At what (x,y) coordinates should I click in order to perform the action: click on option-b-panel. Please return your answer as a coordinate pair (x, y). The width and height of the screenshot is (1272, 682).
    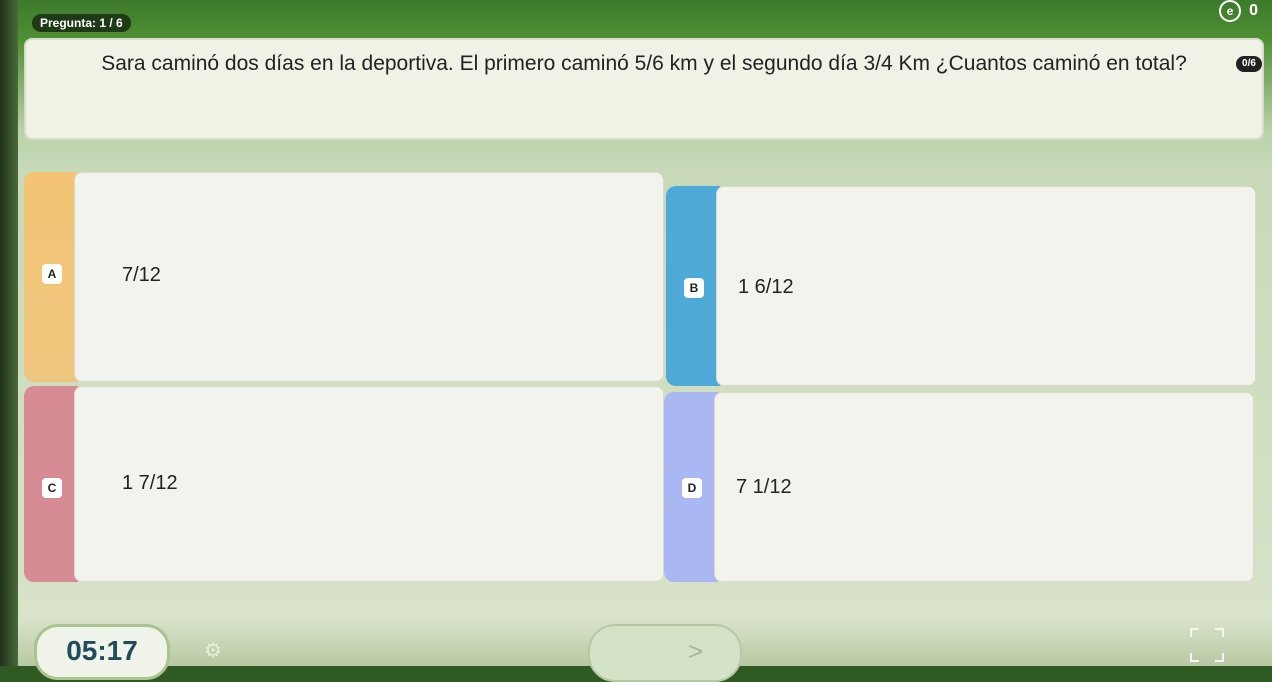
    Looking at the image, I should click on (986, 286).